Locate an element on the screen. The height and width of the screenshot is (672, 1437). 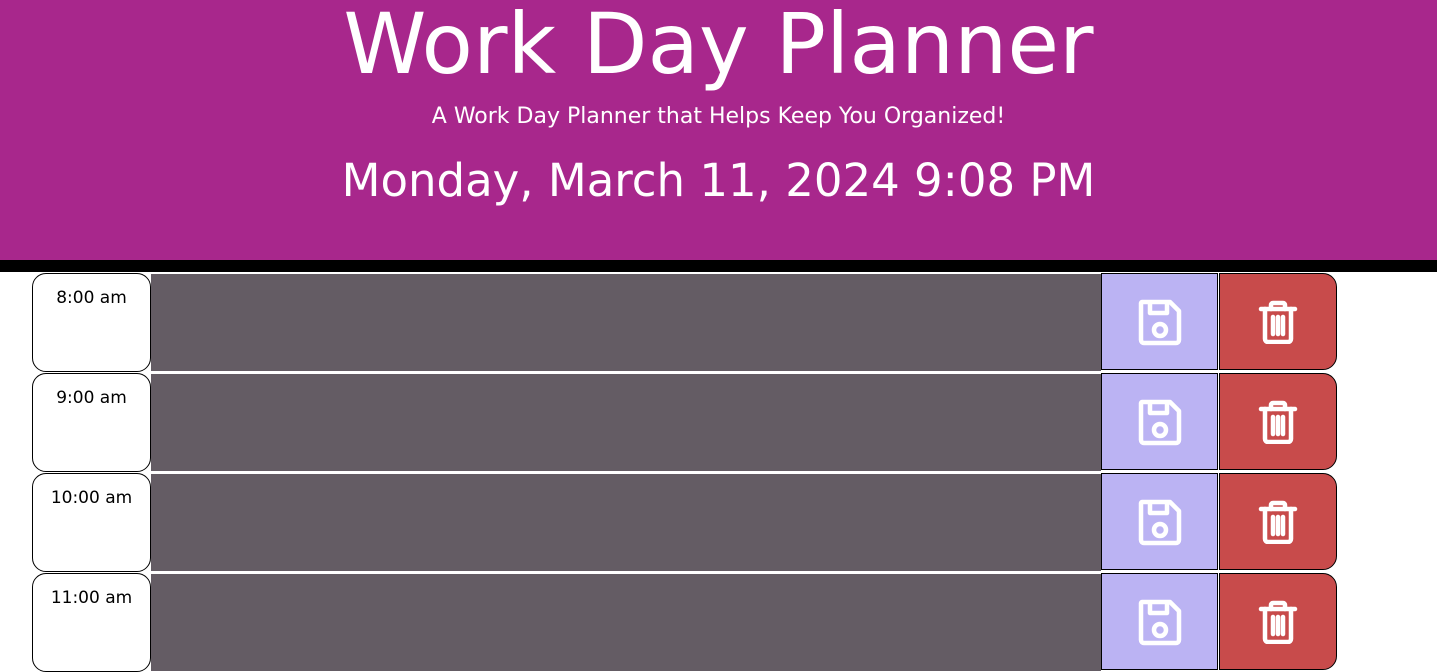
timeblock-row: 9:00 am is located at coordinates (685, 422).